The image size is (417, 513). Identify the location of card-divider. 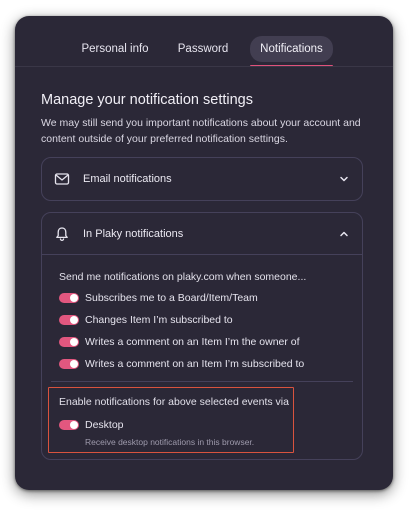
(202, 254).